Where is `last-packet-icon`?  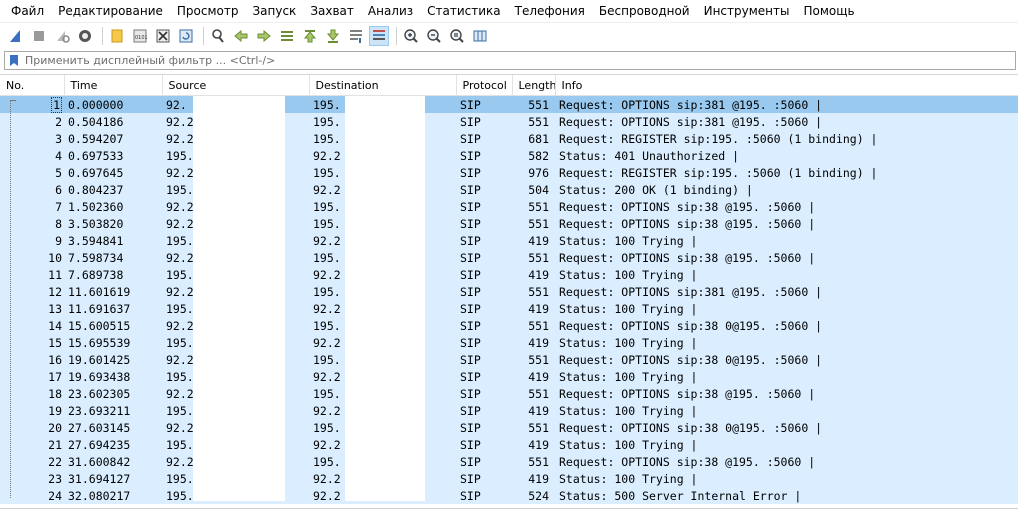 last-packet-icon is located at coordinates (333, 36).